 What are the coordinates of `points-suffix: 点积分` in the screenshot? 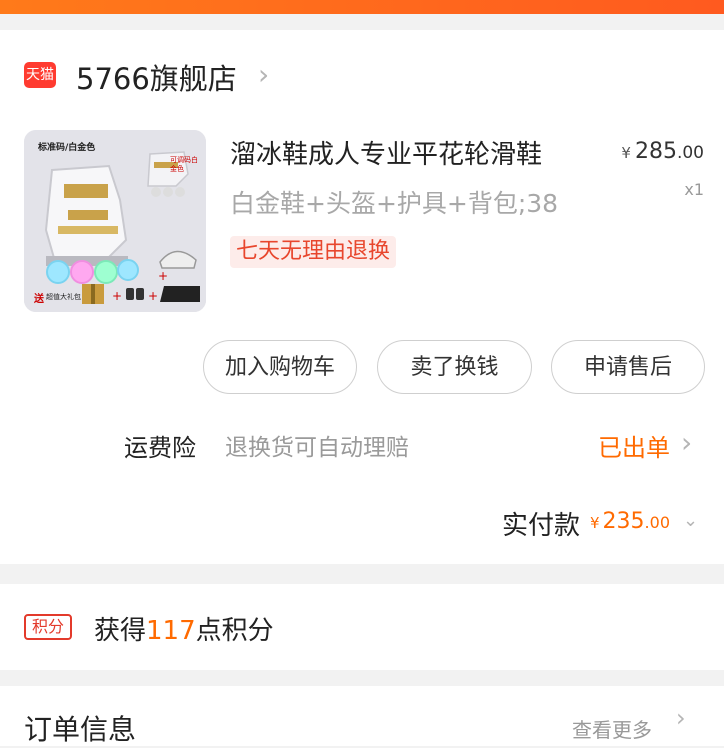 It's located at (234, 631).